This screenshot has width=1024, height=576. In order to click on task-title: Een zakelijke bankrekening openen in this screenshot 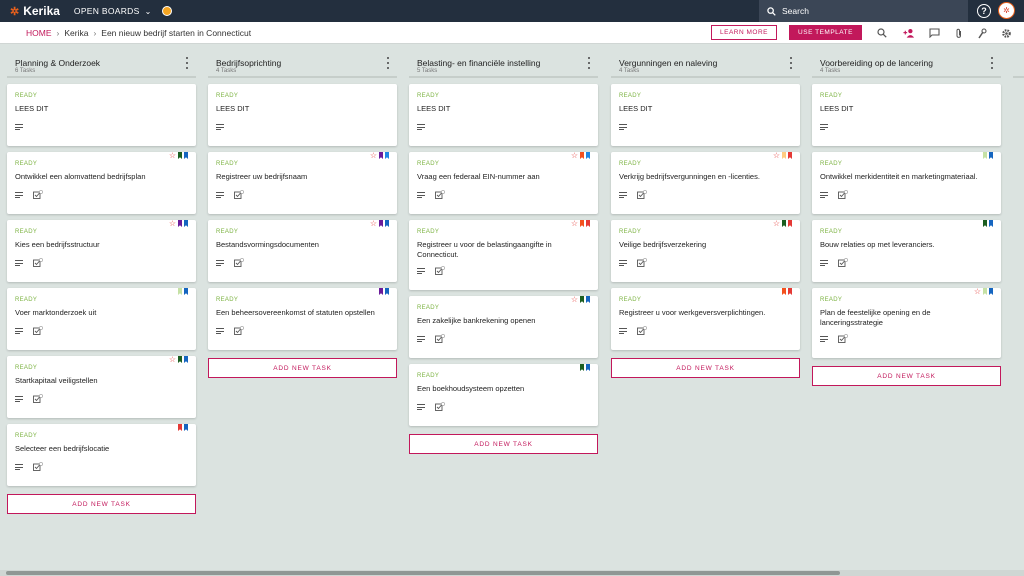, I will do `click(476, 320)`.